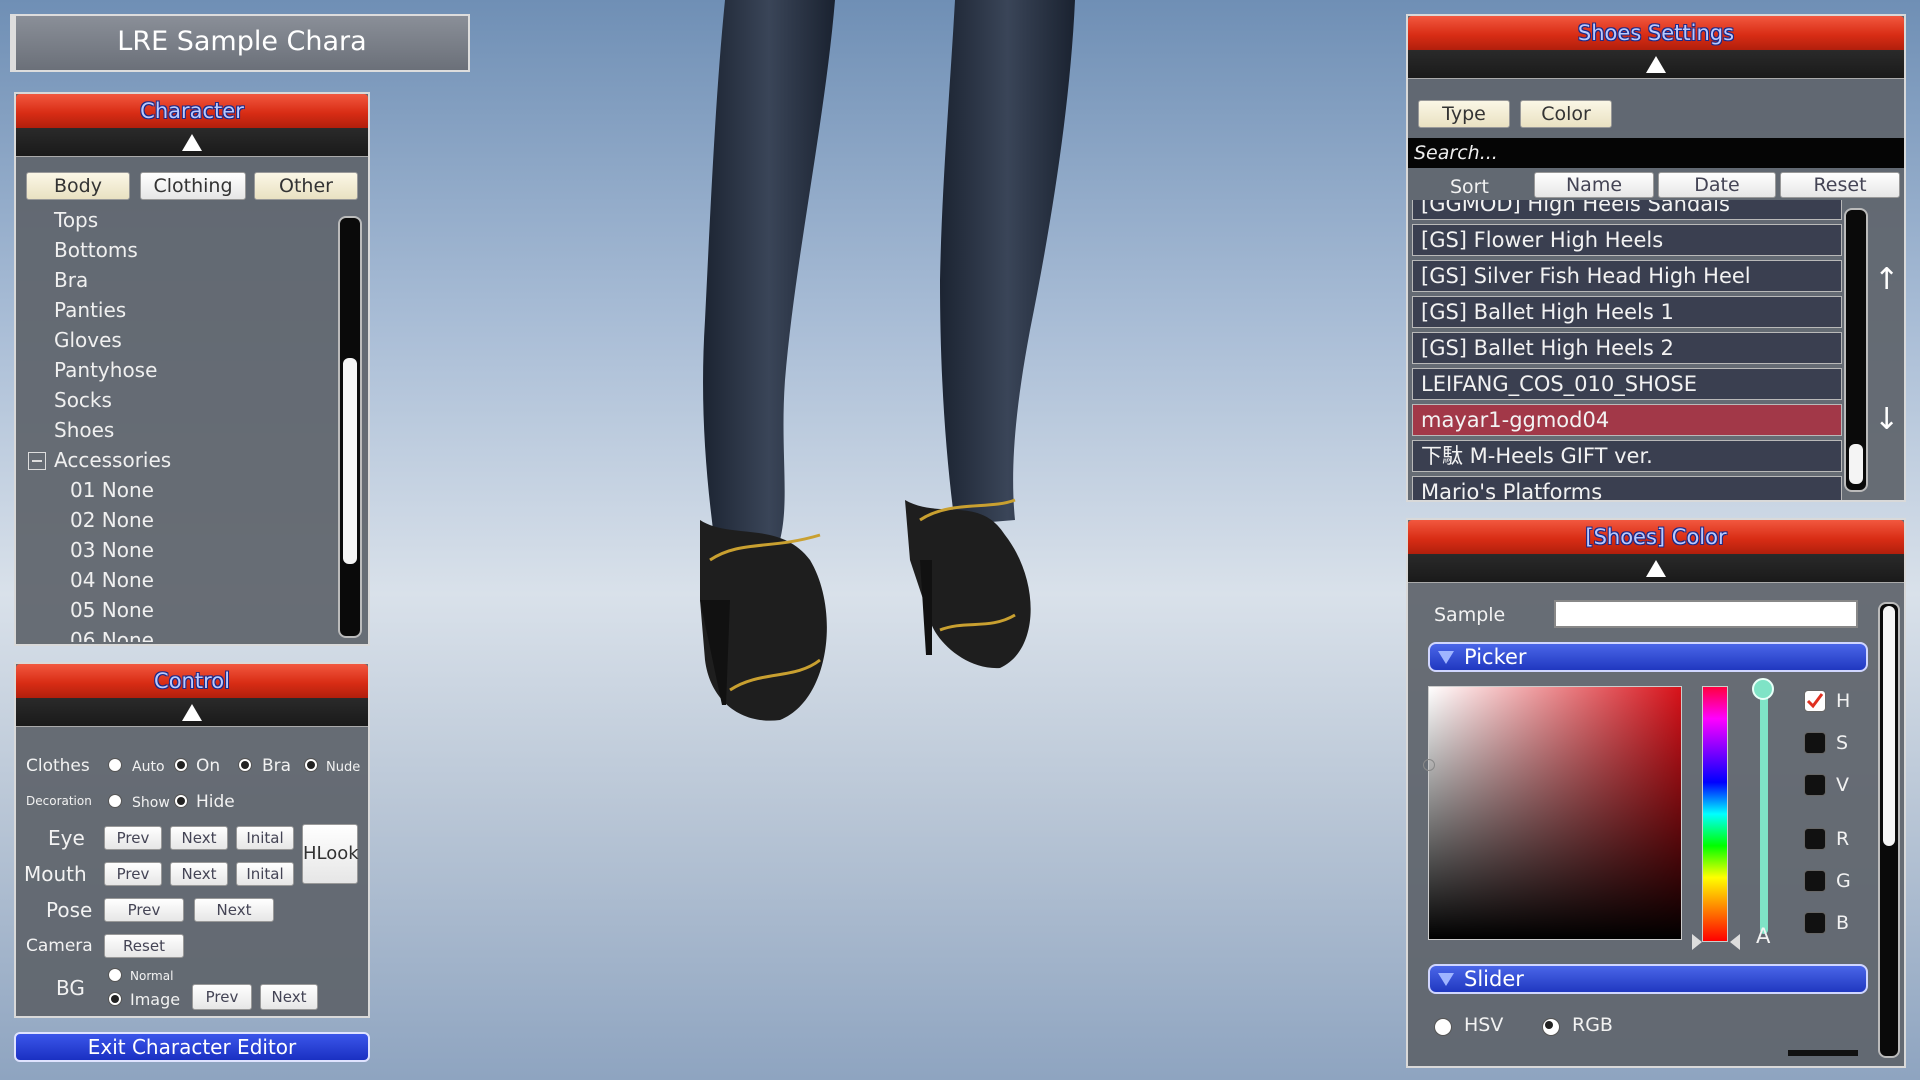 This screenshot has width=1920, height=1080. Describe the element at coordinates (71, 280) in the screenshot. I see `tree-item-bra: Bra` at that location.